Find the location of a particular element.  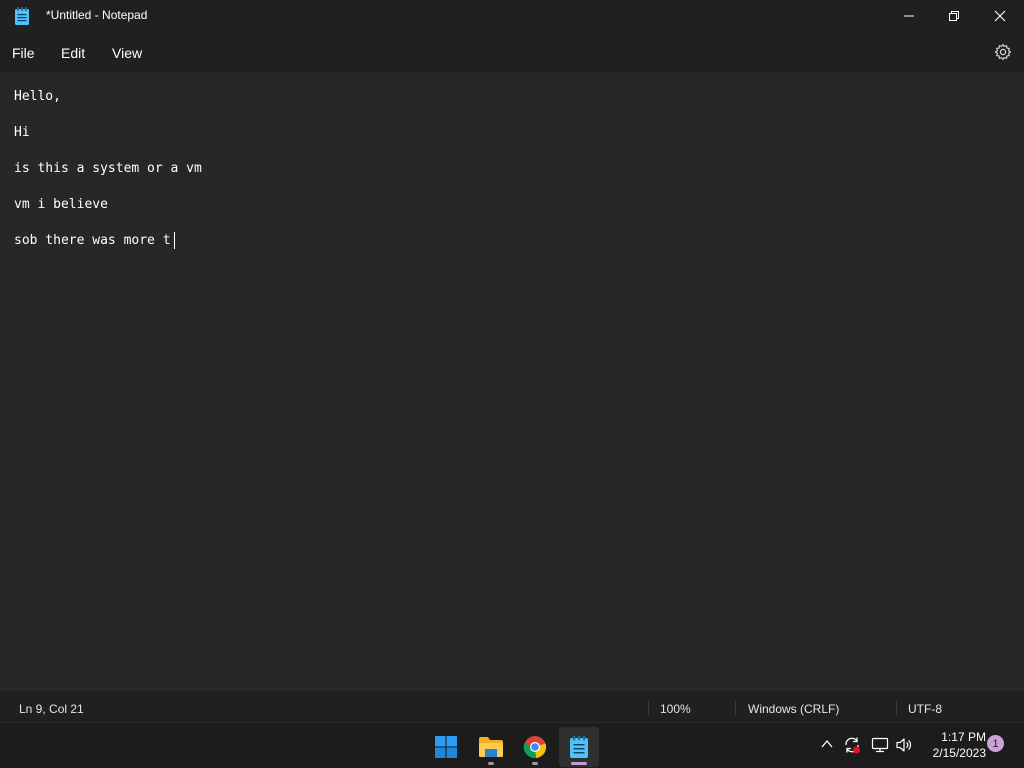

taskbar-file-explorer is located at coordinates (491, 747).